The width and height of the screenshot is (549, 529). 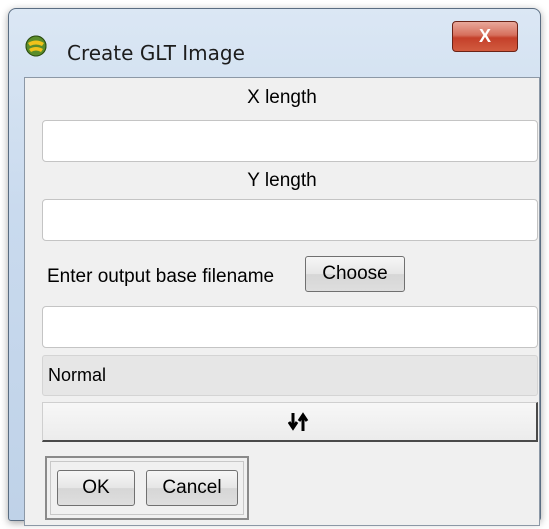 What do you see at coordinates (290, 220) in the screenshot?
I see `y-length-input` at bounding box center [290, 220].